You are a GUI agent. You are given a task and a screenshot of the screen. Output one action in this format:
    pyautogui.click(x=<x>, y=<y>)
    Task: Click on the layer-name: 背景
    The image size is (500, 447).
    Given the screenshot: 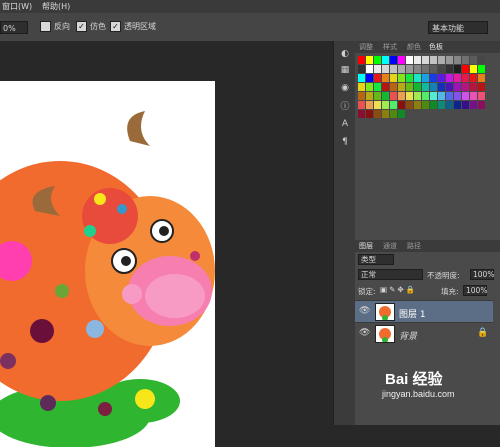 What is the action you would take?
    pyautogui.click(x=408, y=335)
    